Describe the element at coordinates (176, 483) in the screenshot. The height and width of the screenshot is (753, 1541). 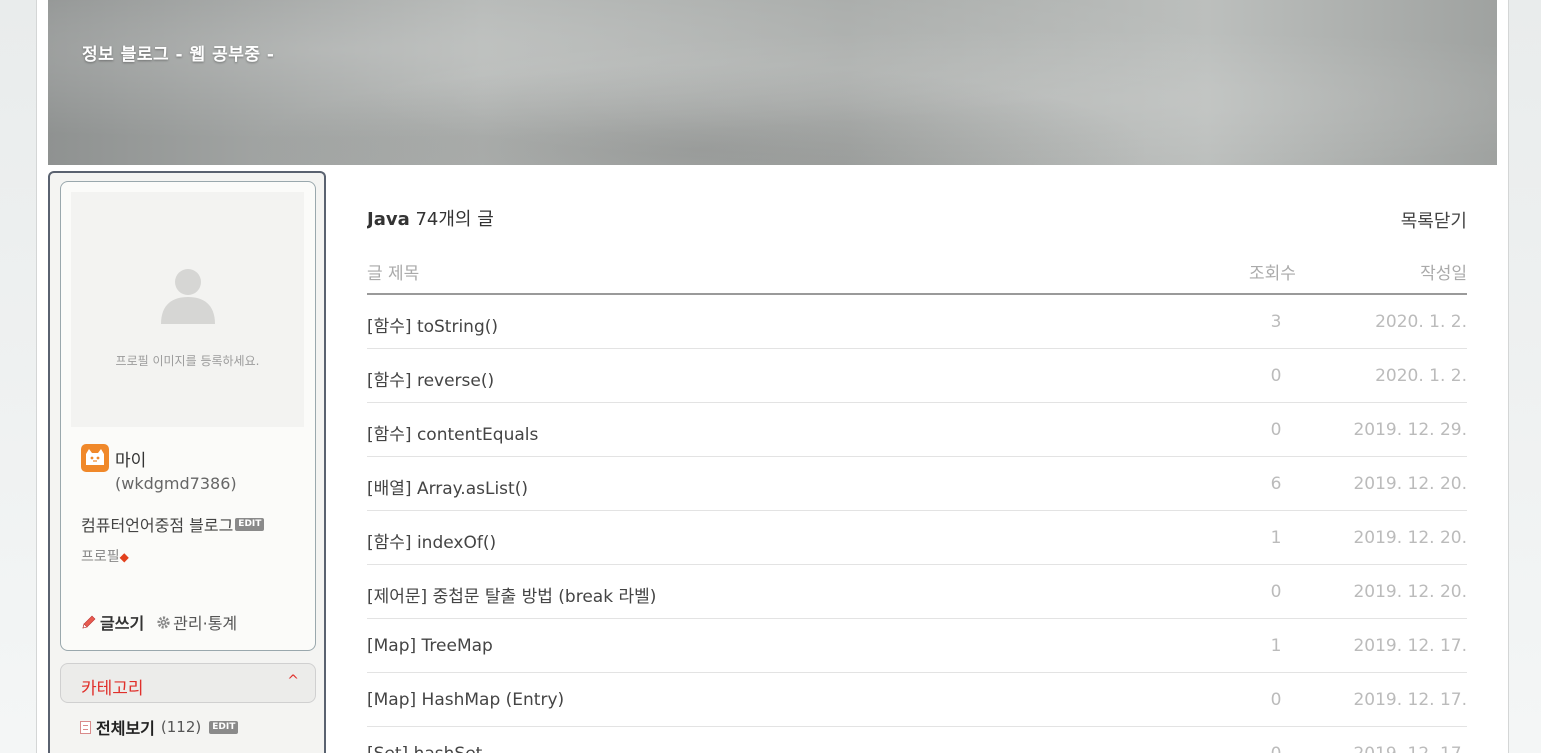
I see `user-id: (wkdgmd7386)` at that location.